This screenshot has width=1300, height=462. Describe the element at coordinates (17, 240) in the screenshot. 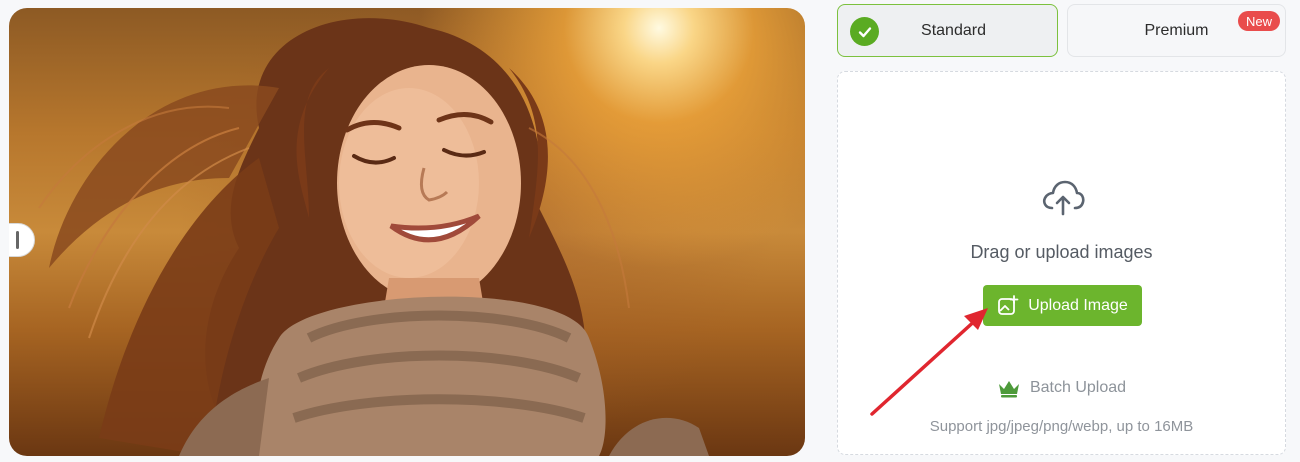

I see `compare-handle-icon` at that location.